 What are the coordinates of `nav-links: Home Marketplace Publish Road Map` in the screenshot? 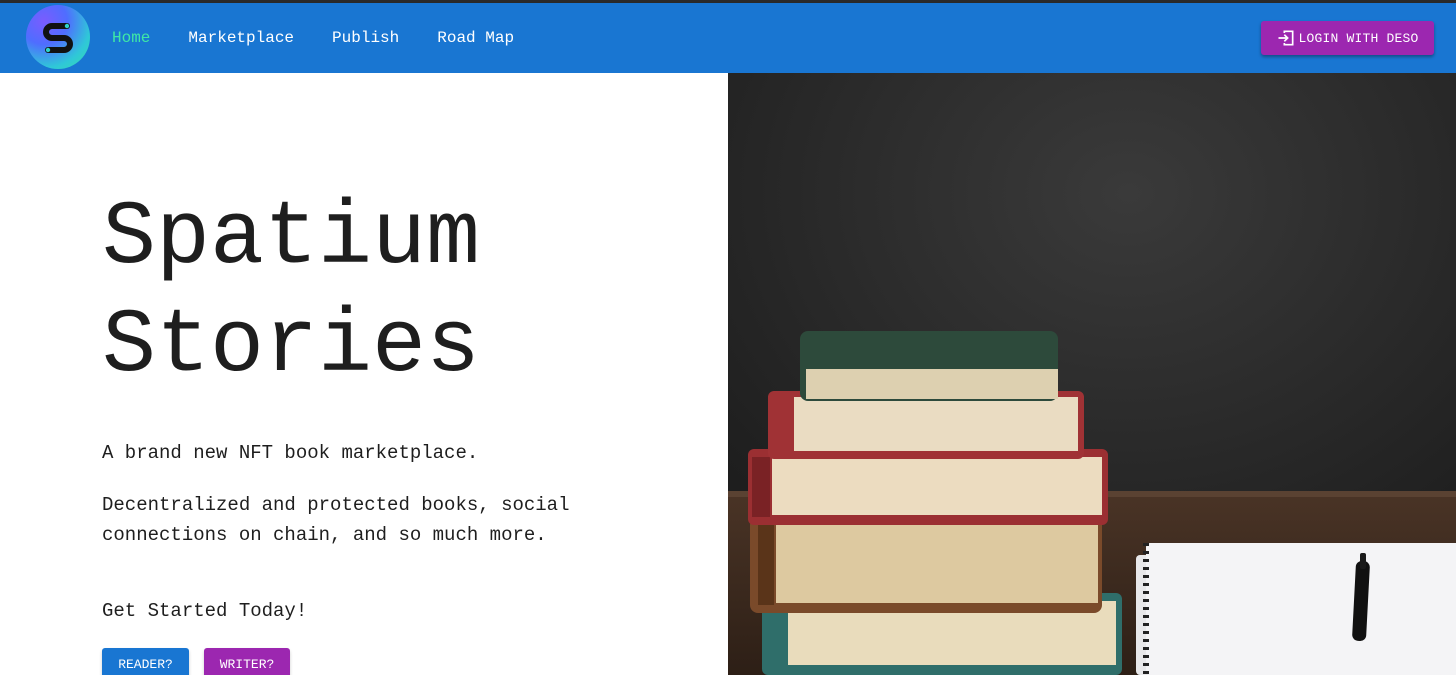 It's located at (332, 38).